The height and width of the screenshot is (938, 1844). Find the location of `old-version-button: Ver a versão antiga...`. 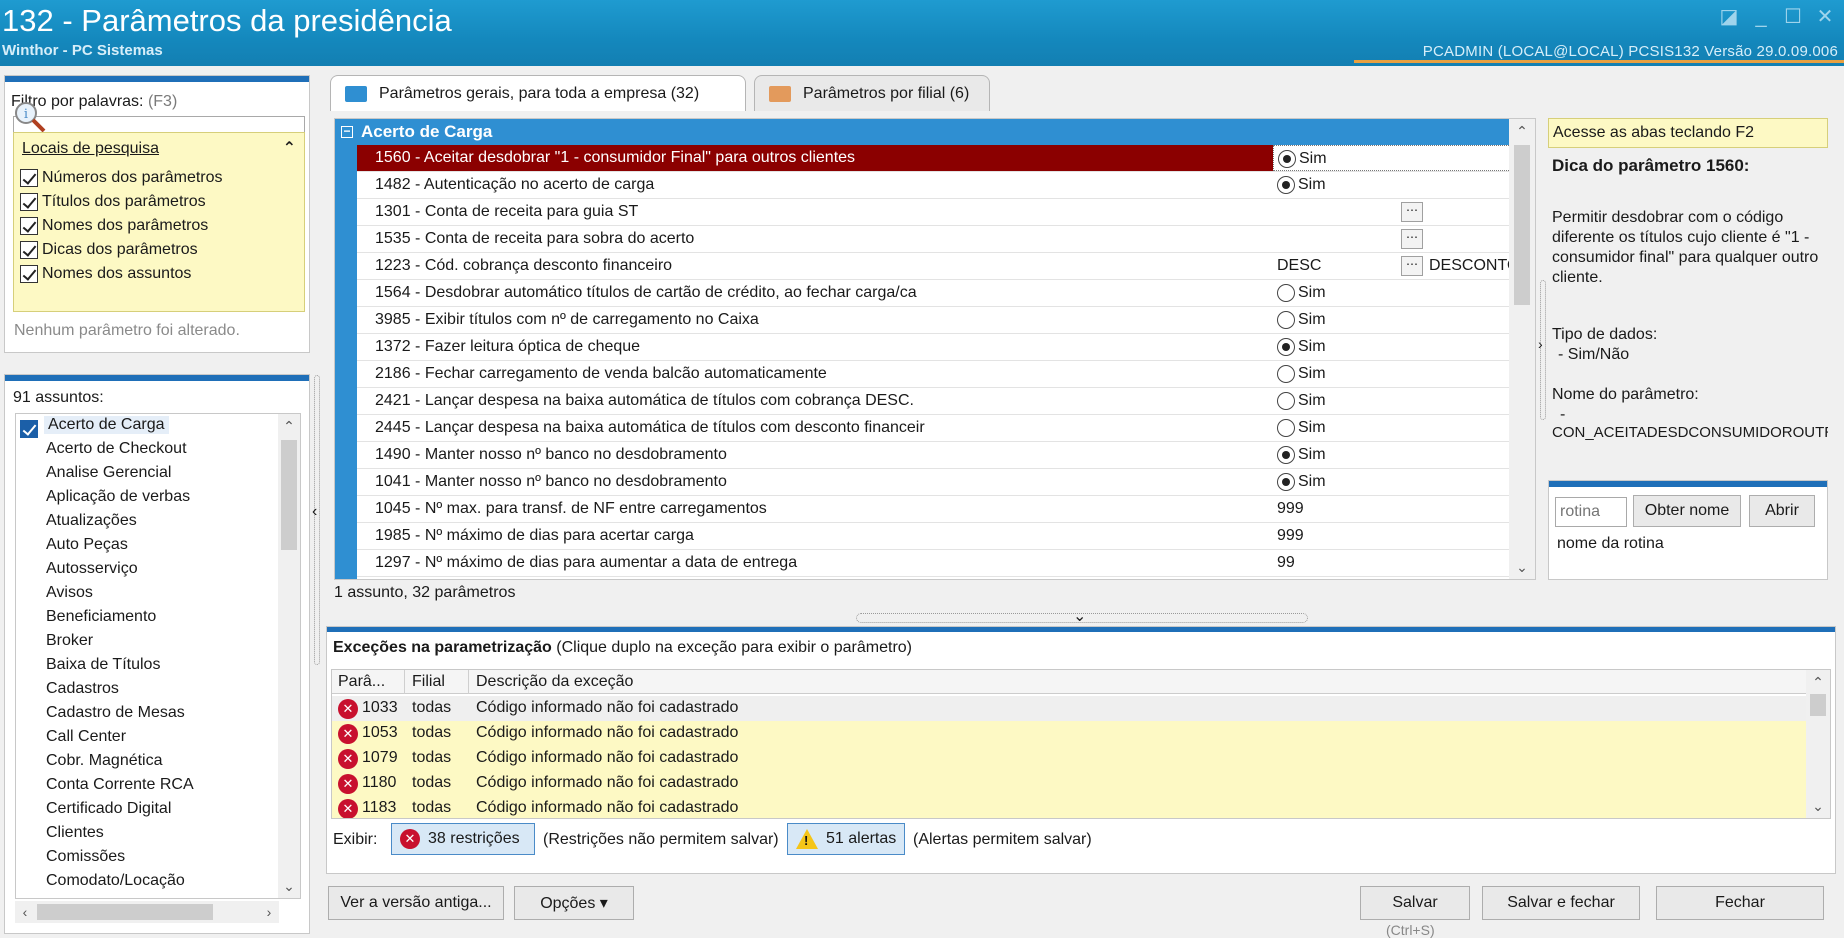

old-version-button: Ver a versão antiga... is located at coordinates (416, 903).